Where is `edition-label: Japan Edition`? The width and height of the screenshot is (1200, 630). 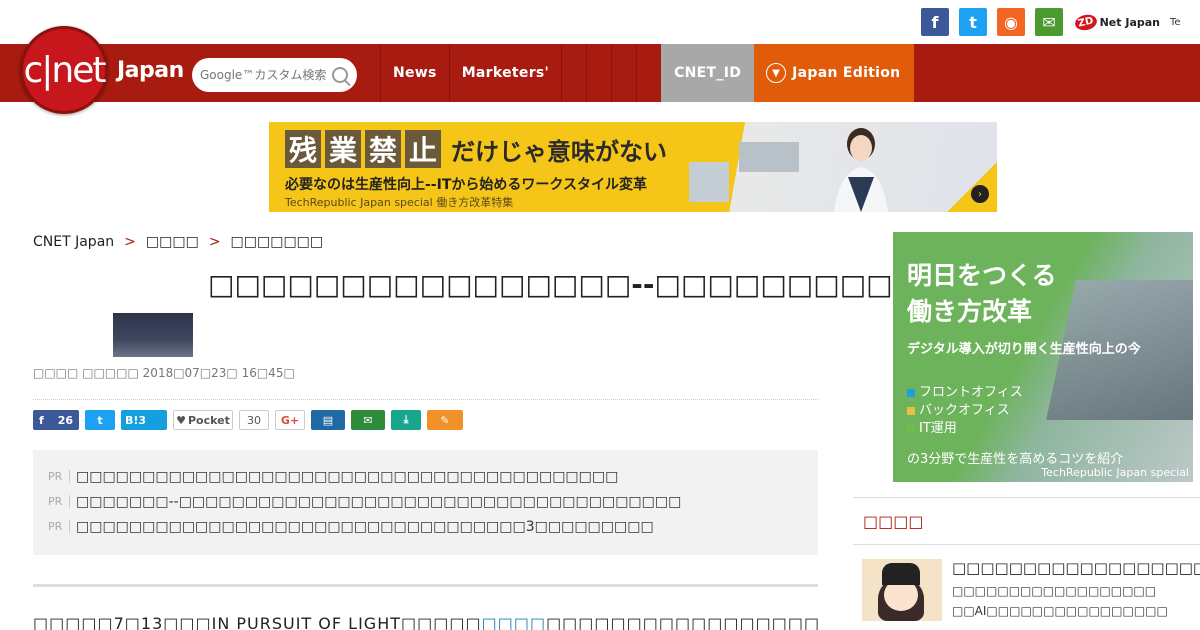 edition-label: Japan Edition is located at coordinates (846, 73).